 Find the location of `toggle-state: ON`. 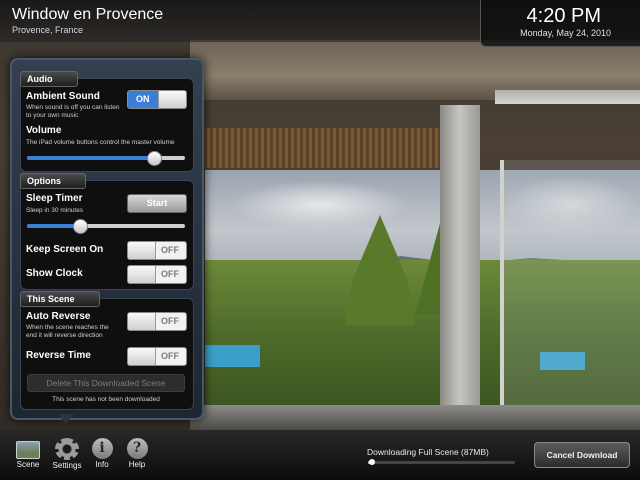

toggle-state: ON is located at coordinates (143, 99).